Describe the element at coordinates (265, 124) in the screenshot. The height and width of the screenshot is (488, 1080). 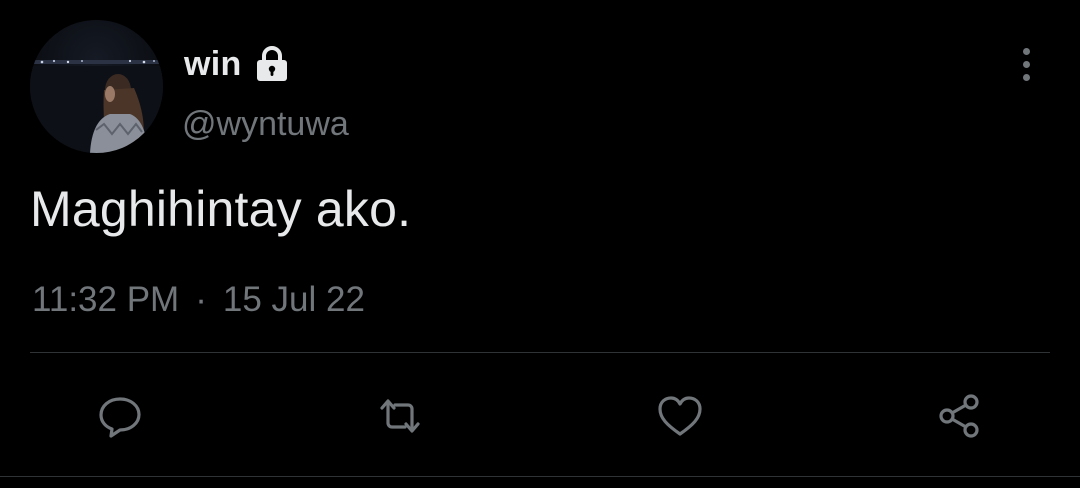
I see `author-handle: @wyntuwa` at that location.